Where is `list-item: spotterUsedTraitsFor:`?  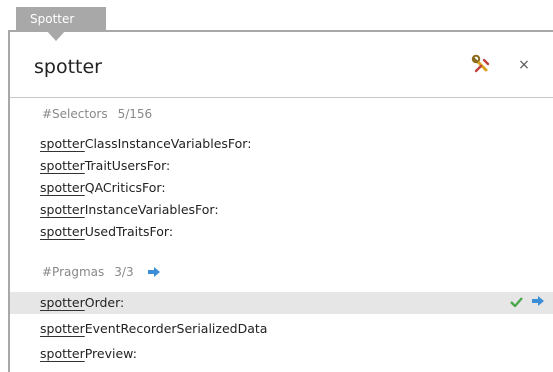 list-item: spotterUsedTraitsFor: is located at coordinates (281, 232).